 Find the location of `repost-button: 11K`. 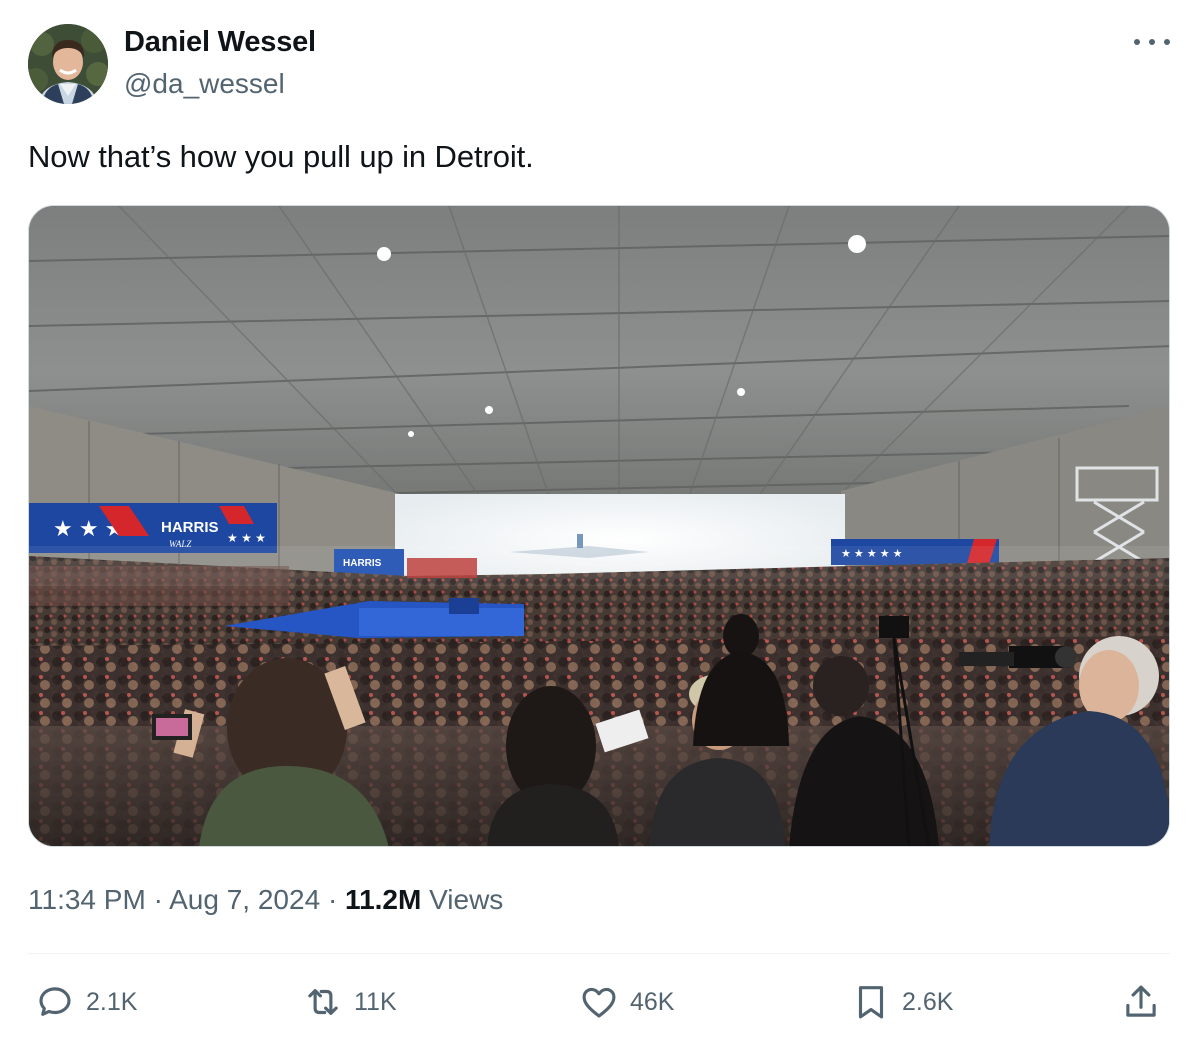

repost-button: 11K is located at coordinates (349, 1002).